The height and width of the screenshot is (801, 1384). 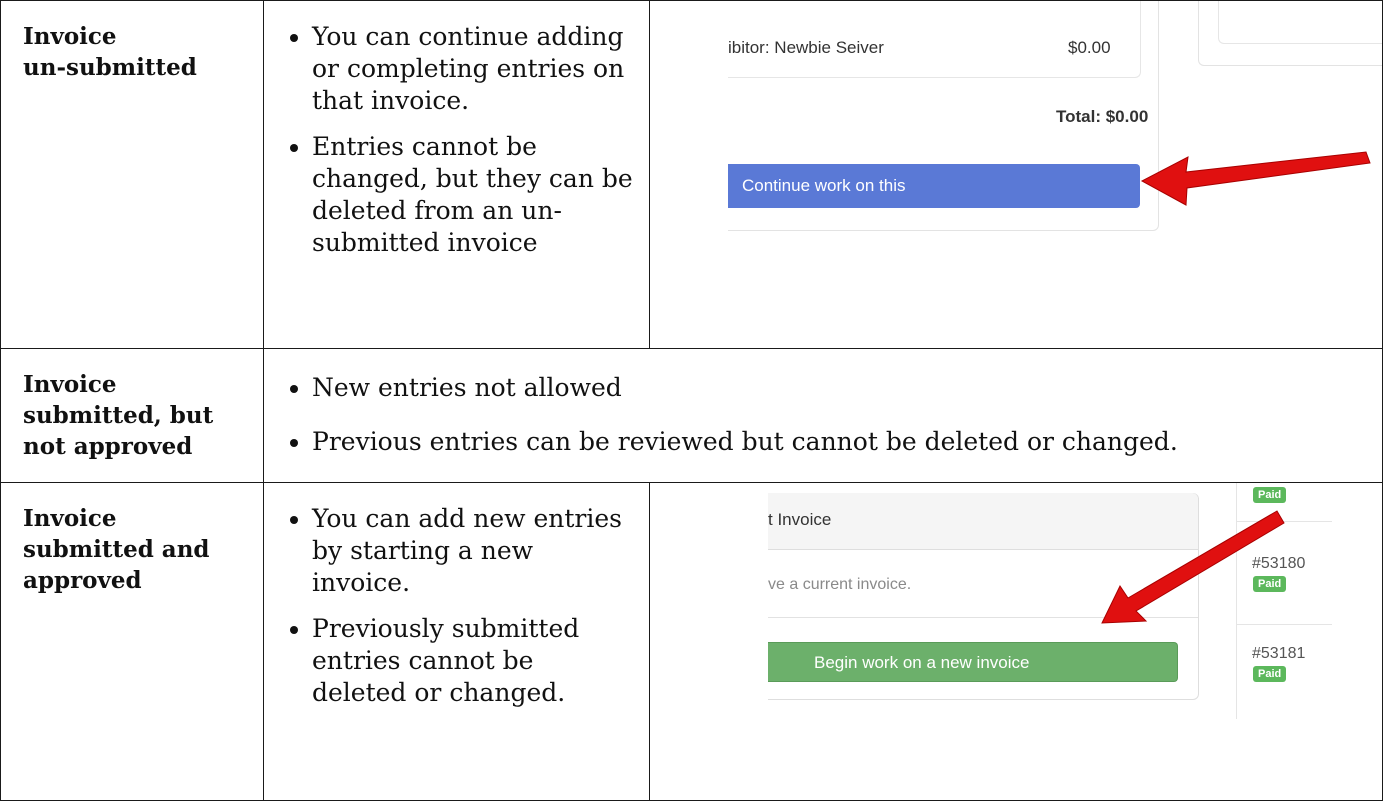 What do you see at coordinates (840, 388) in the screenshot?
I see `list-item: New entries not allowed` at bounding box center [840, 388].